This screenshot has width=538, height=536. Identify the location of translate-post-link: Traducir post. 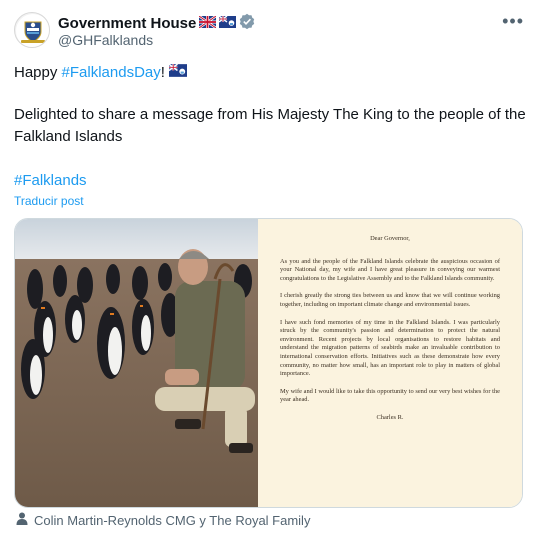
(49, 201).